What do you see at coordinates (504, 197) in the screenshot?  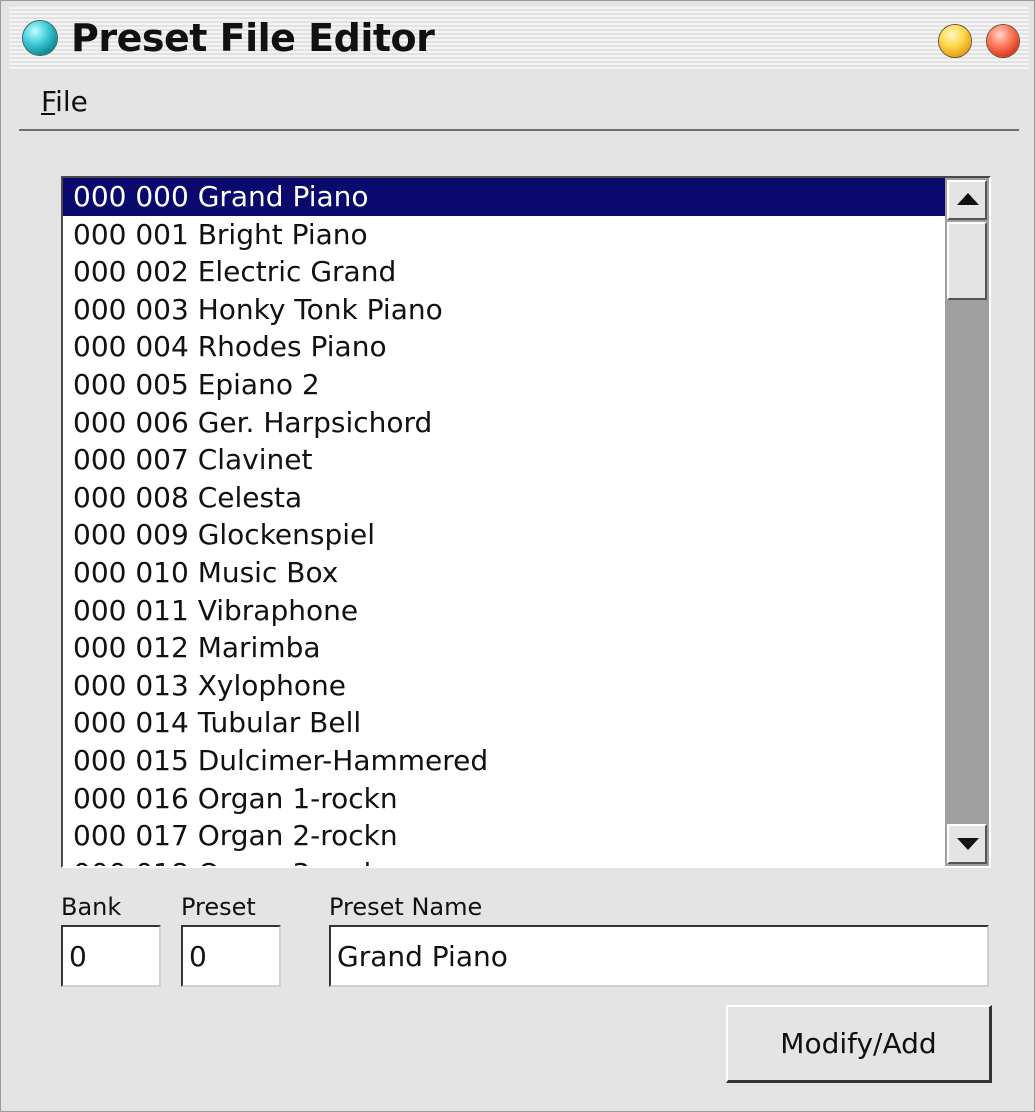 I see `list-item: 000 000 Grand Piano` at bounding box center [504, 197].